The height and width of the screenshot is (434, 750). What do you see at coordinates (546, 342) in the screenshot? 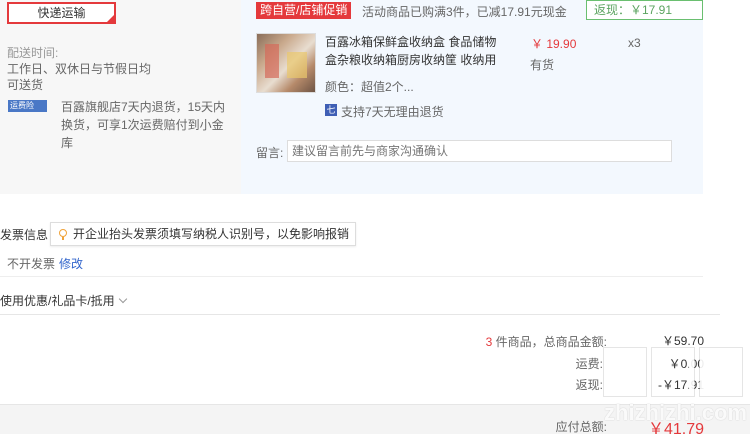
I see `items-summary-label: 3 件商品，总商品金额:` at bounding box center [546, 342].